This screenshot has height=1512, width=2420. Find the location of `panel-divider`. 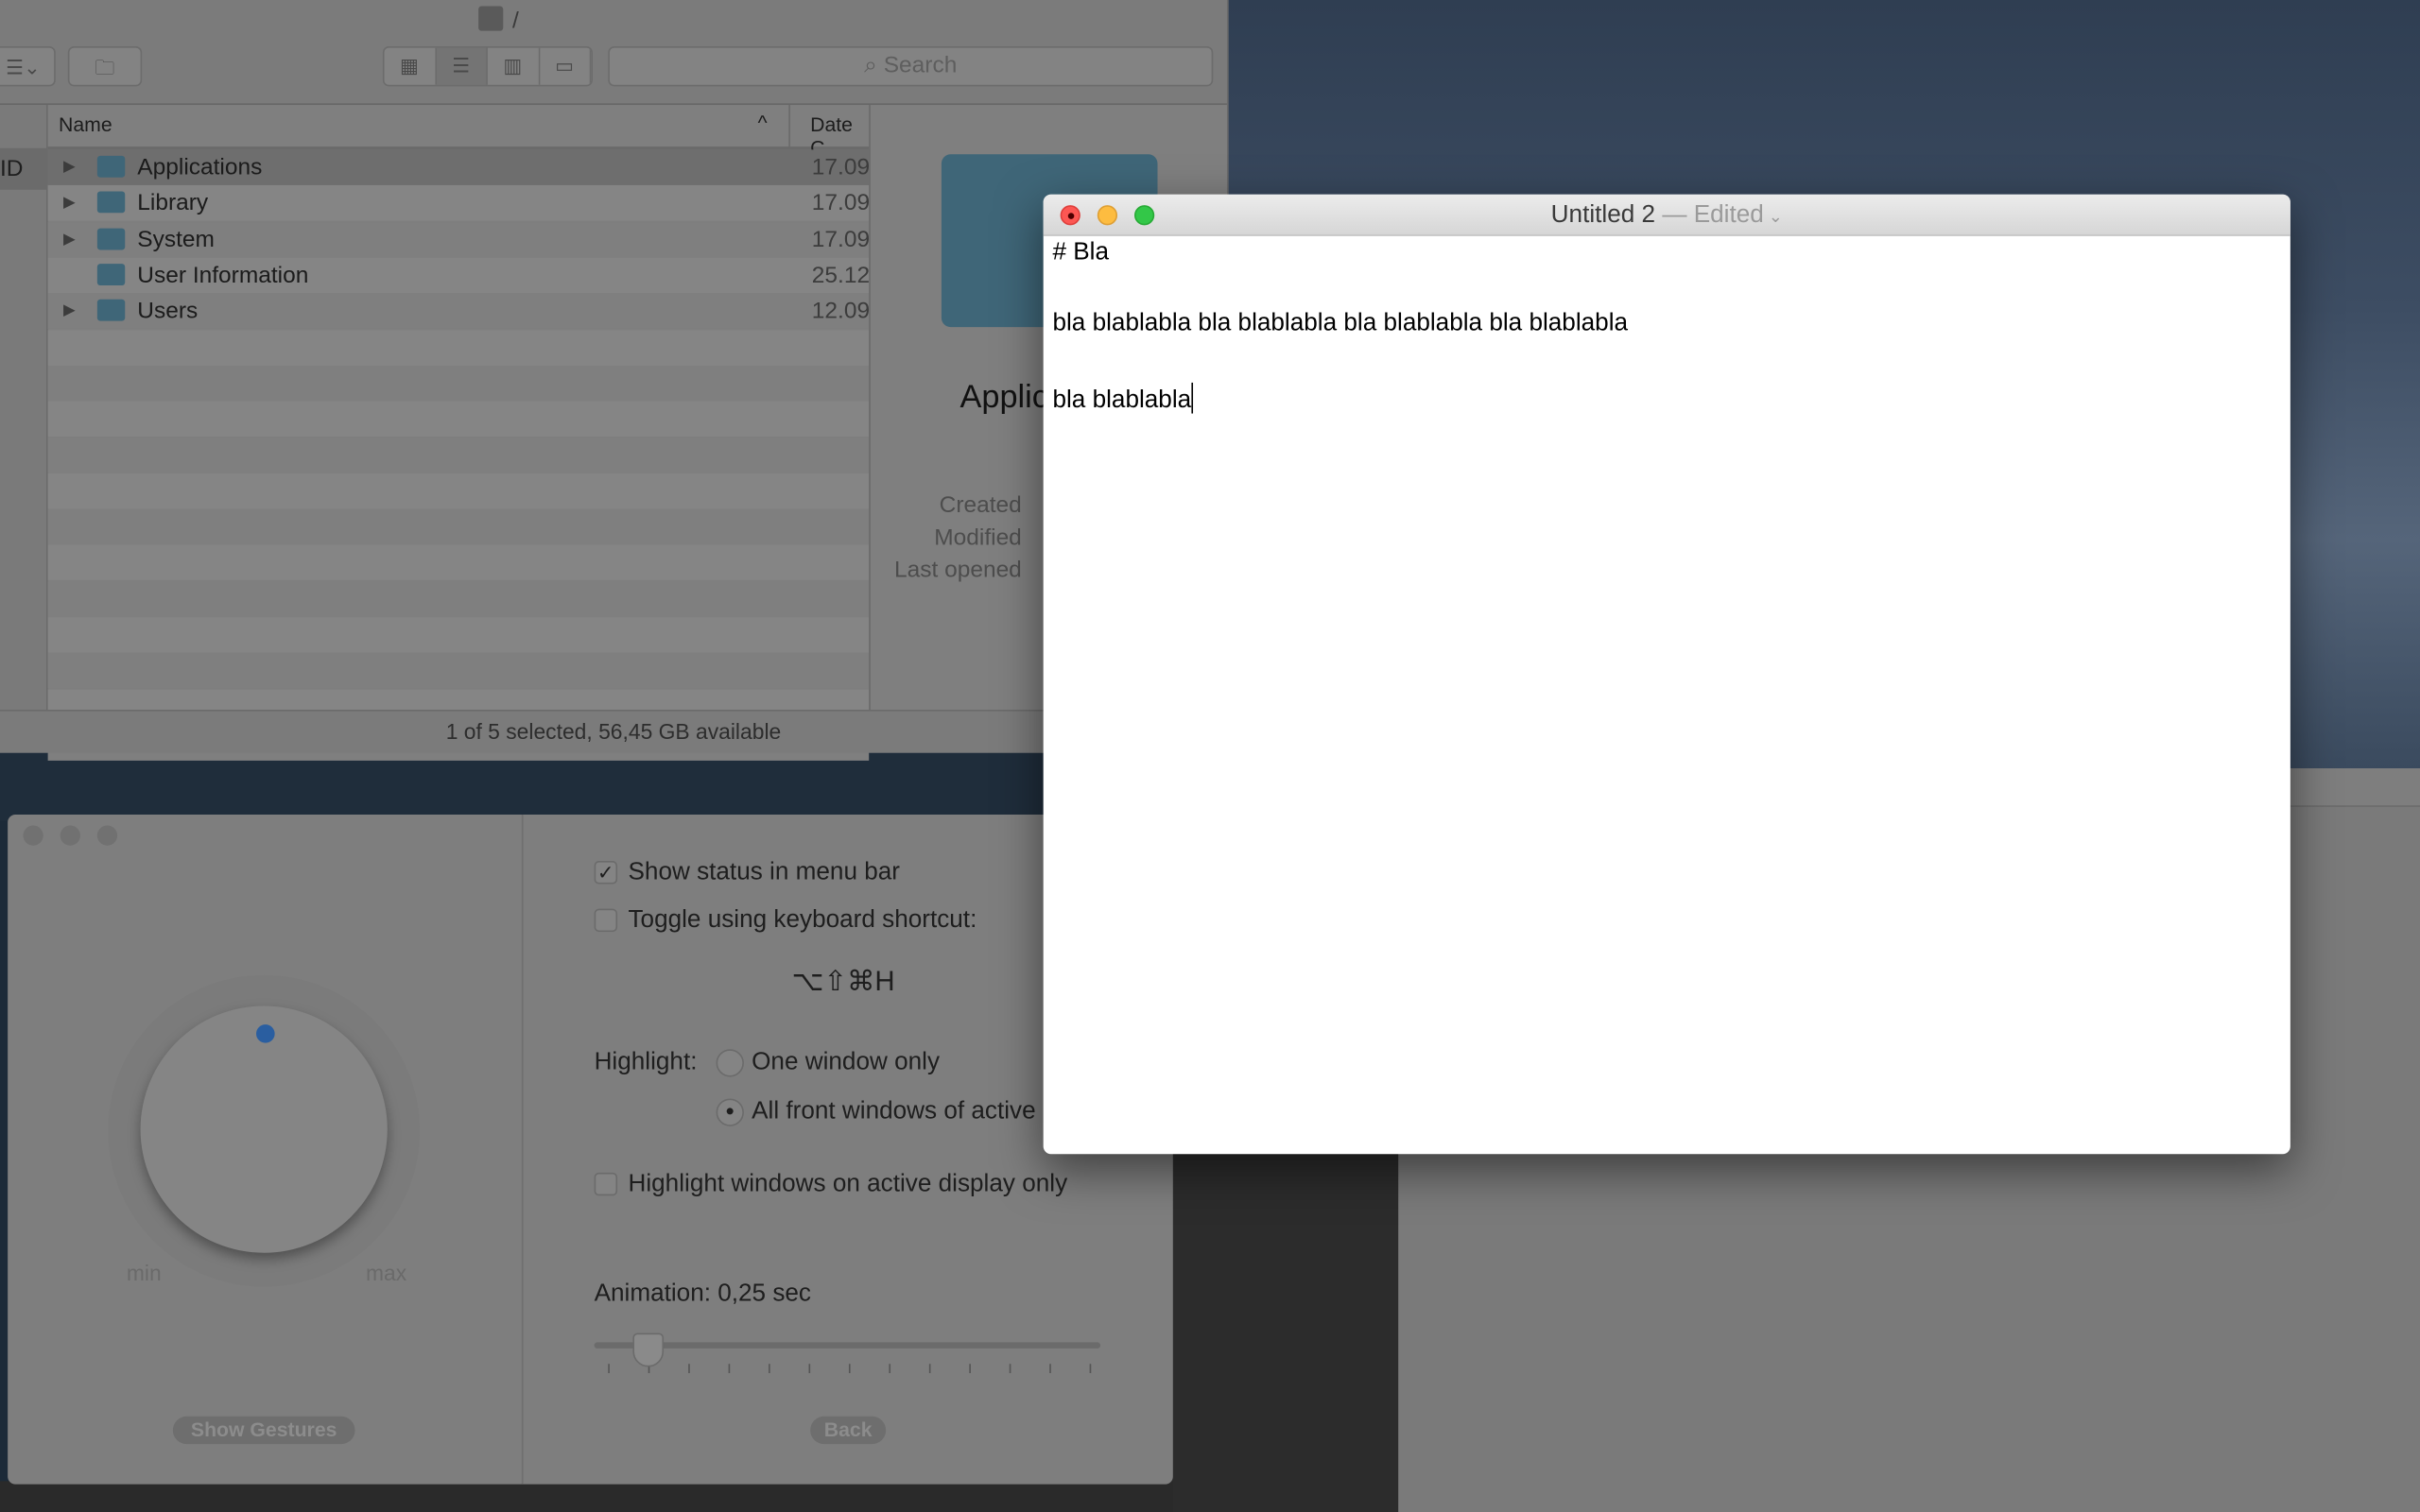

panel-divider is located at coordinates (522, 1150).